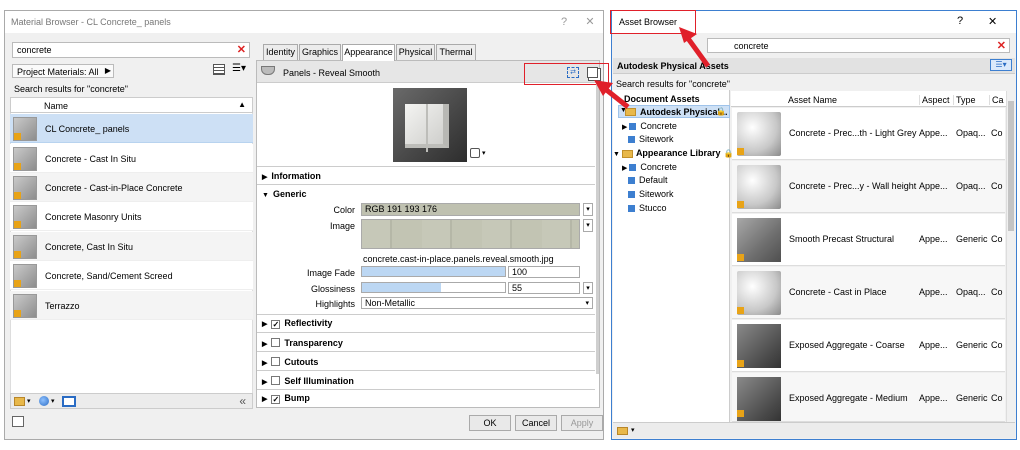 The image size is (1020, 450). Describe the element at coordinates (612, 94) in the screenshot. I see `red-arrow-duplicate-asset` at that location.